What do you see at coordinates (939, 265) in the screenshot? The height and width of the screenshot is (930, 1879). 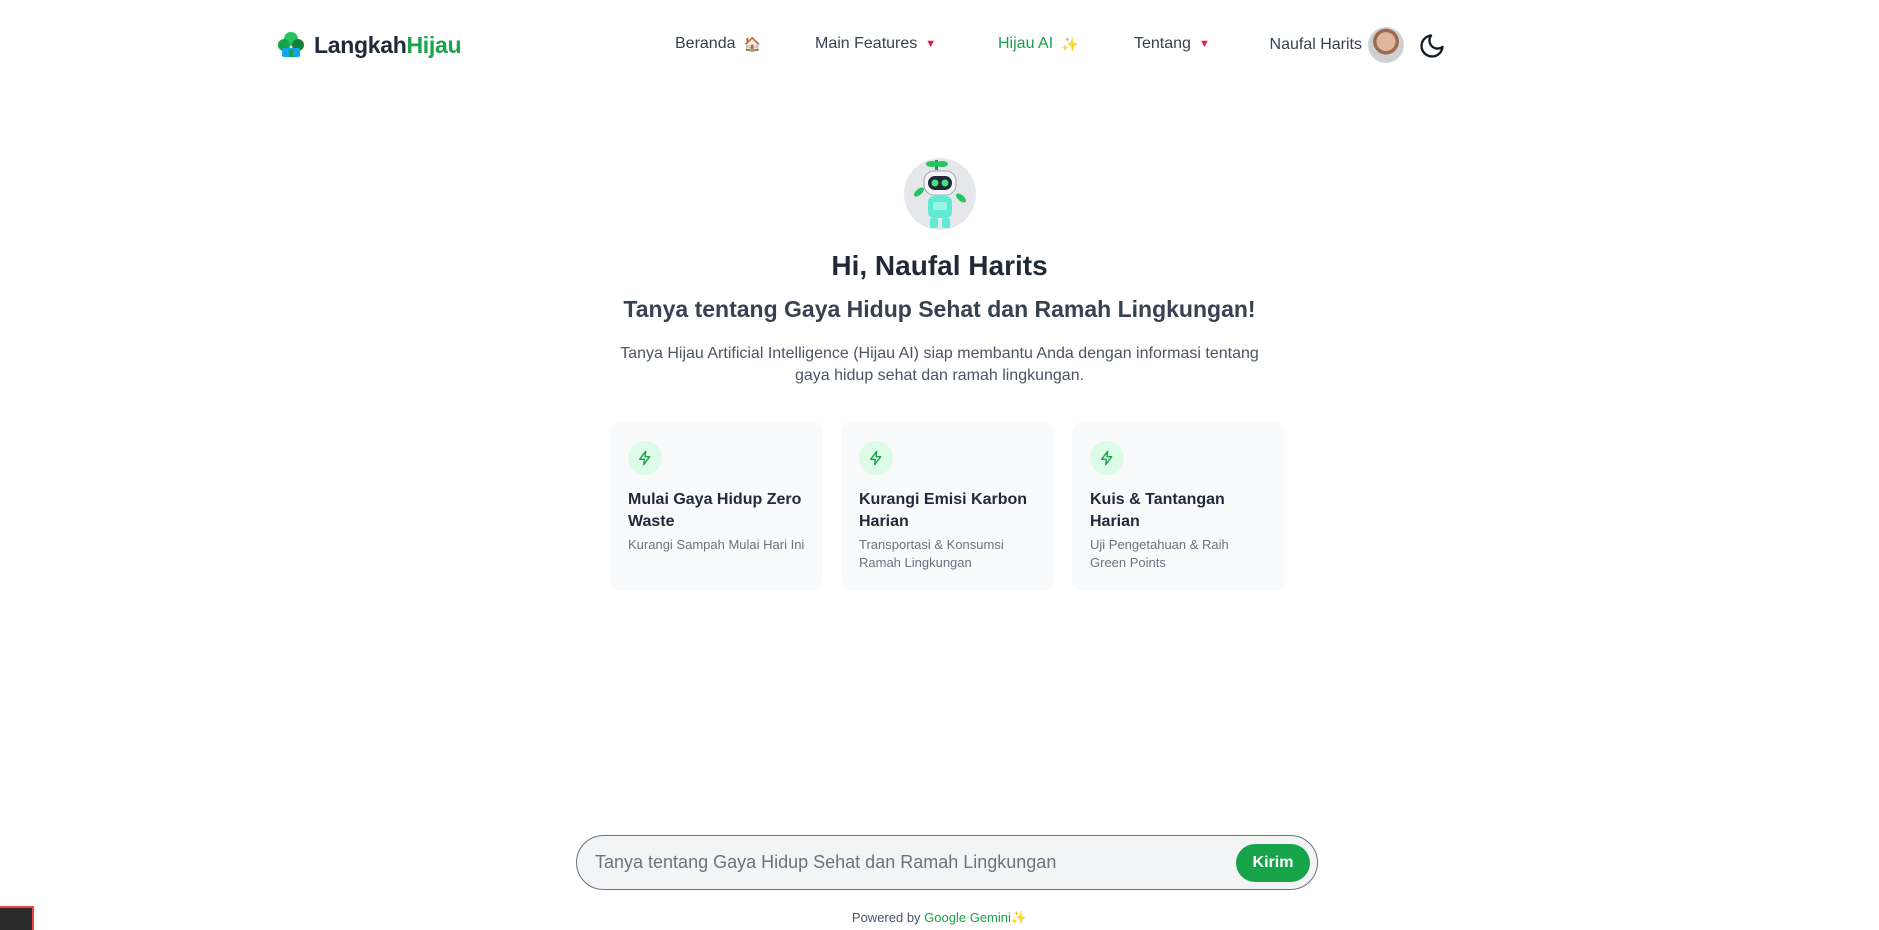 I see `greeting-heading: Hi, Naufal Harits` at bounding box center [939, 265].